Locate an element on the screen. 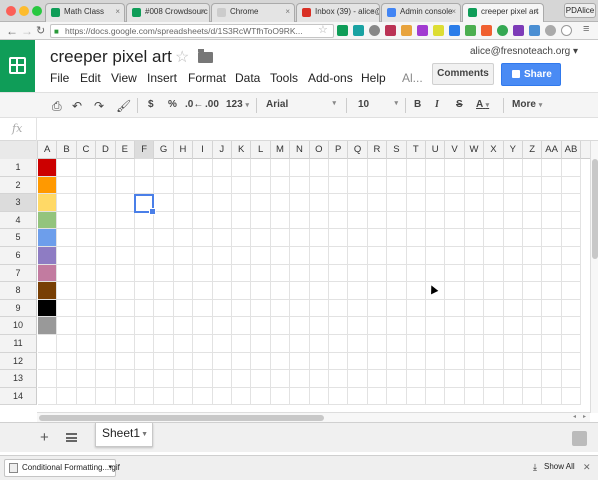  cell-p9 is located at coordinates (339, 308).